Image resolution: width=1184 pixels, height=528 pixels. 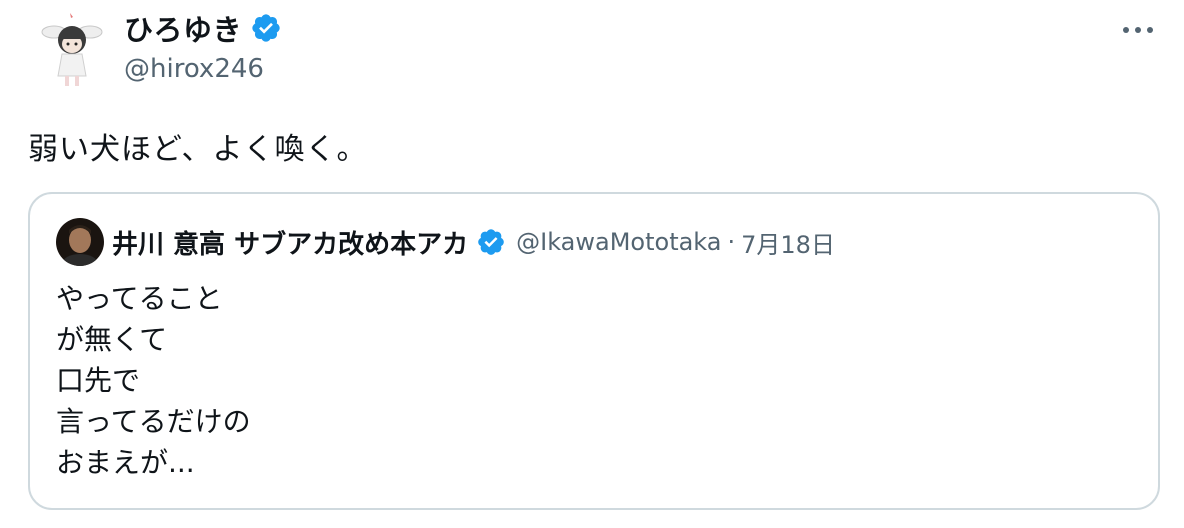 I want to click on author-avatar, so click(x=72, y=50).